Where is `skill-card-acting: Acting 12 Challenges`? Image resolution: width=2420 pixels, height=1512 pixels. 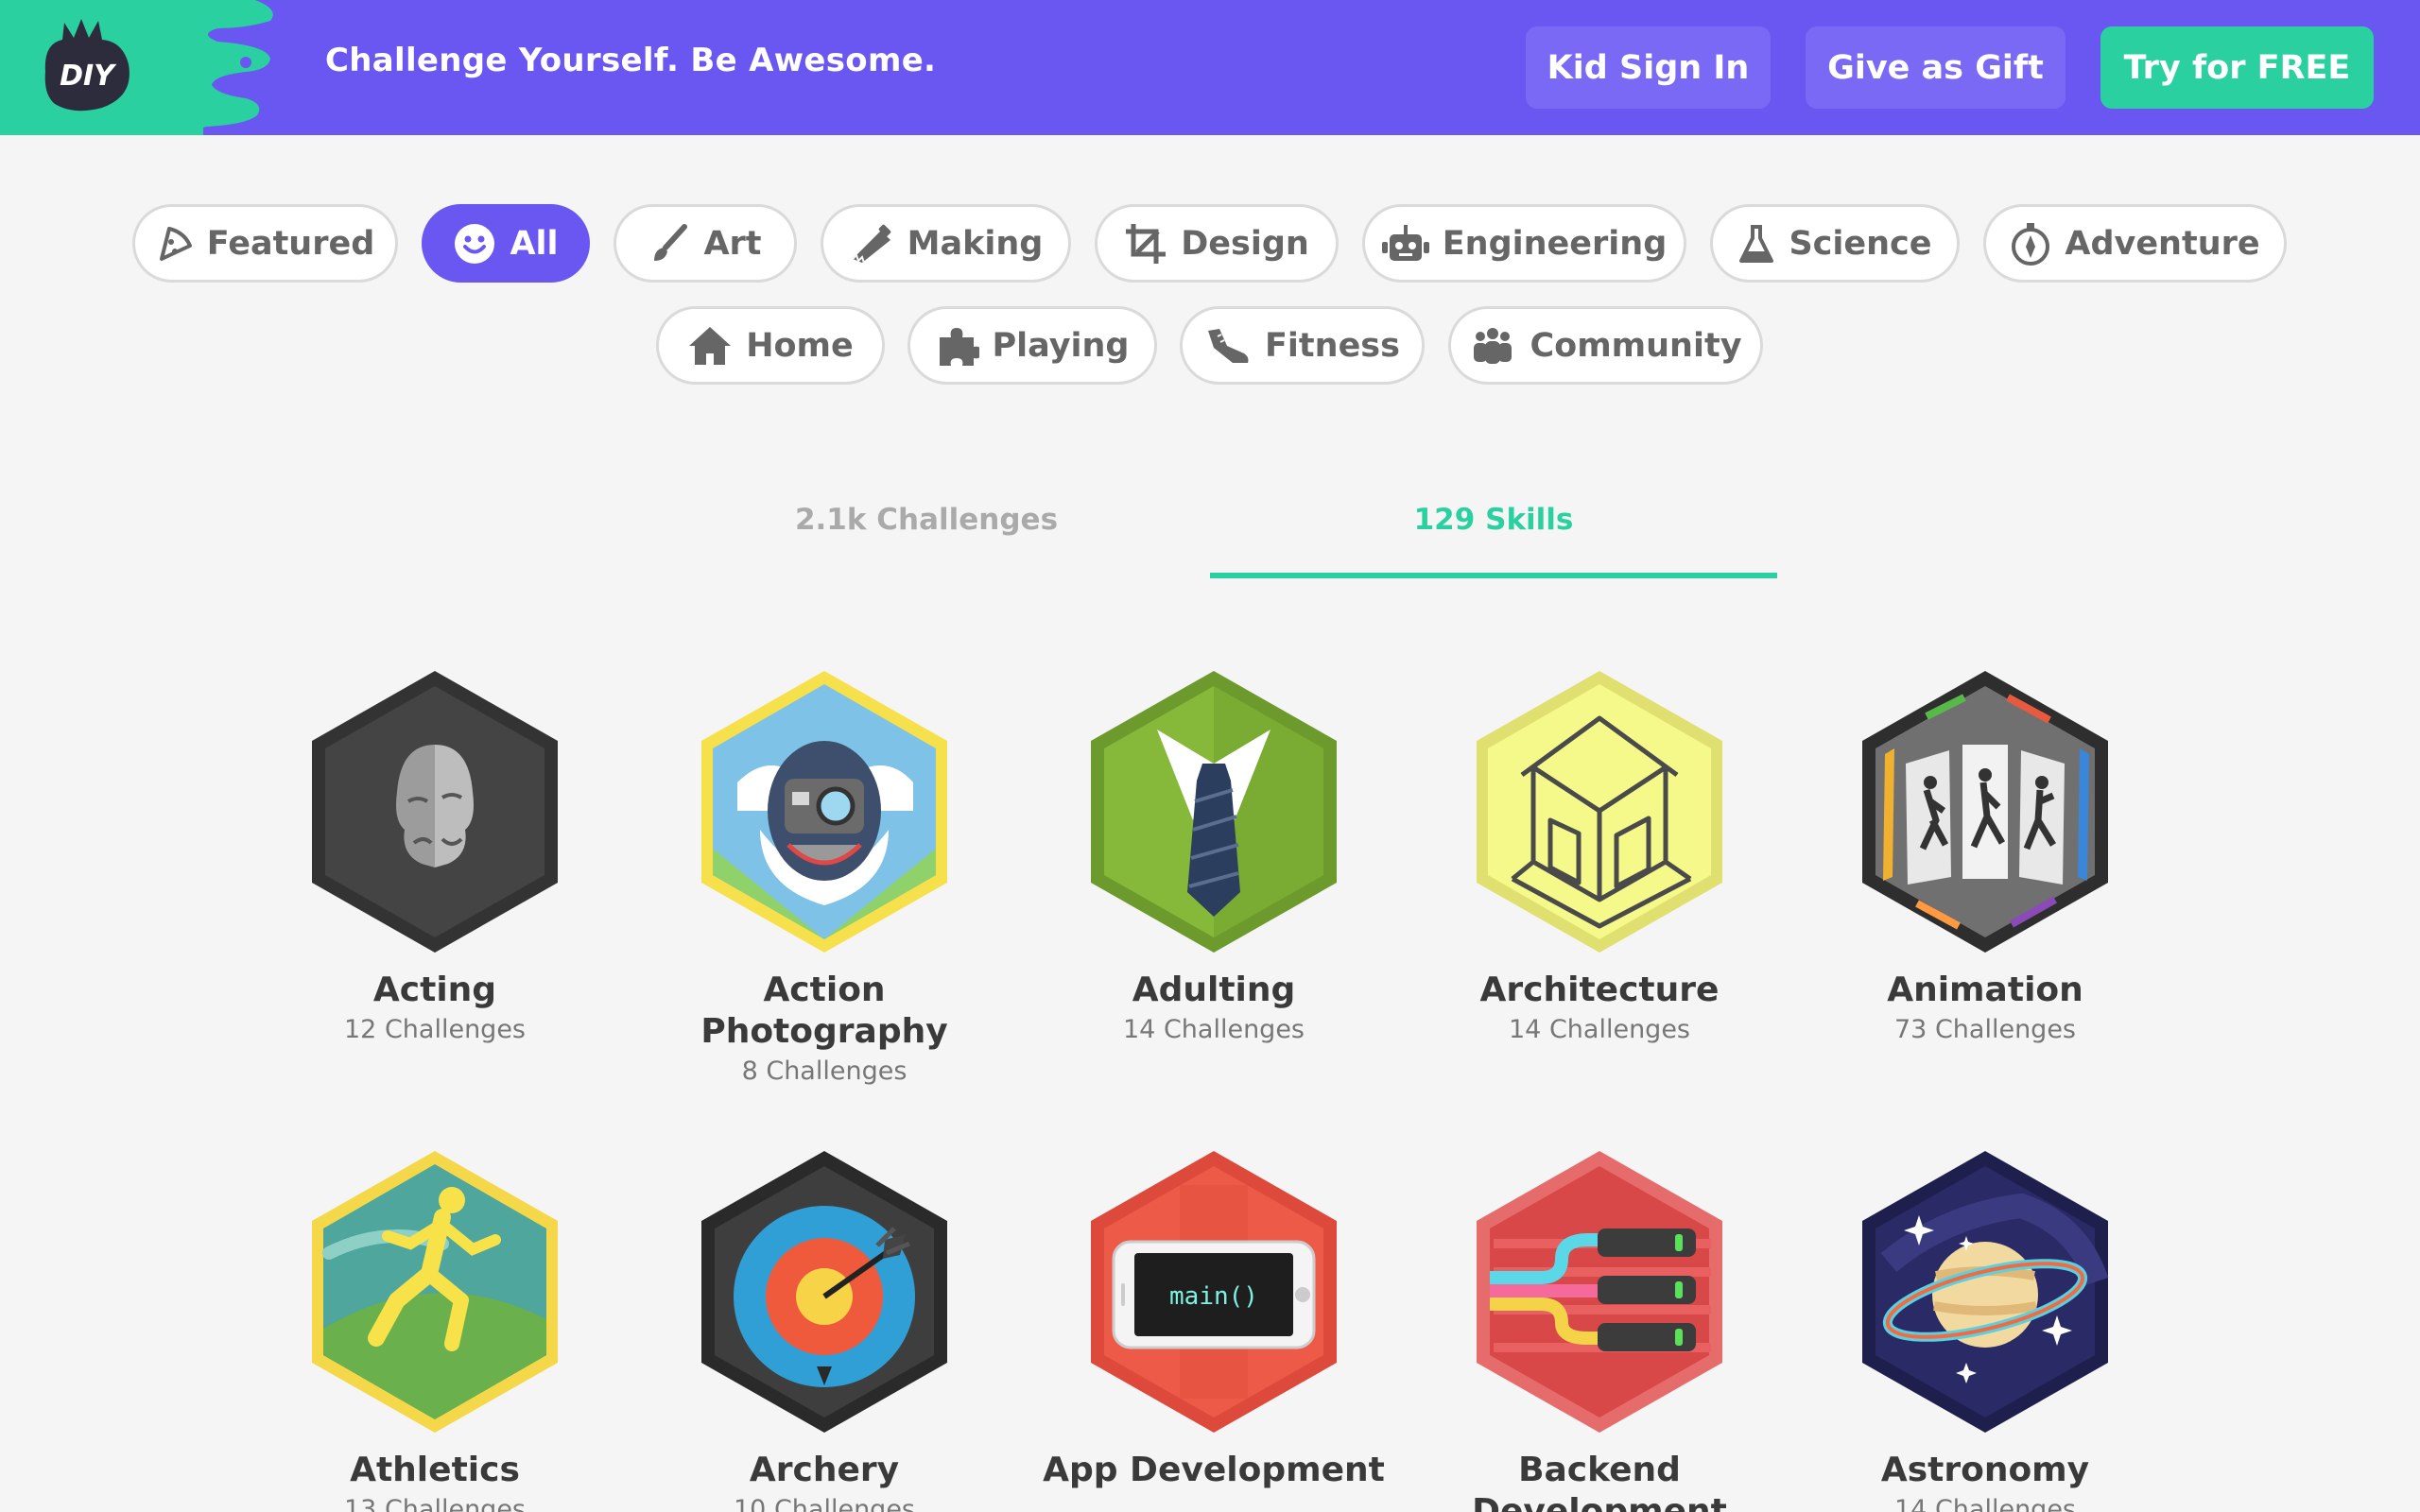 skill-card-acting: Acting 12 Challenges is located at coordinates (435, 858).